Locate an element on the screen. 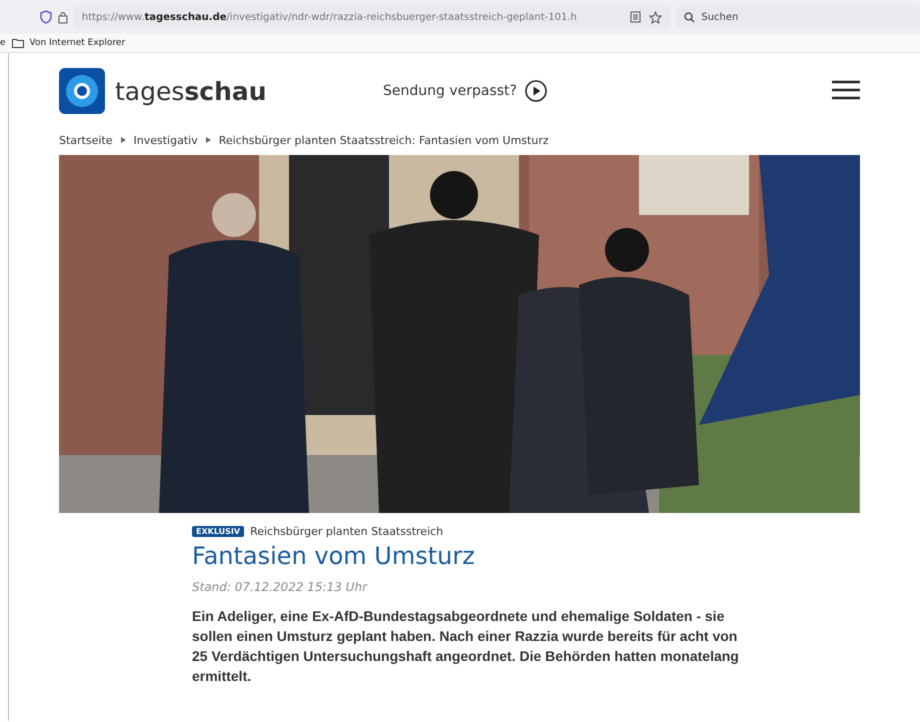  breadcrumb-link: Startseite is located at coordinates (86, 140).